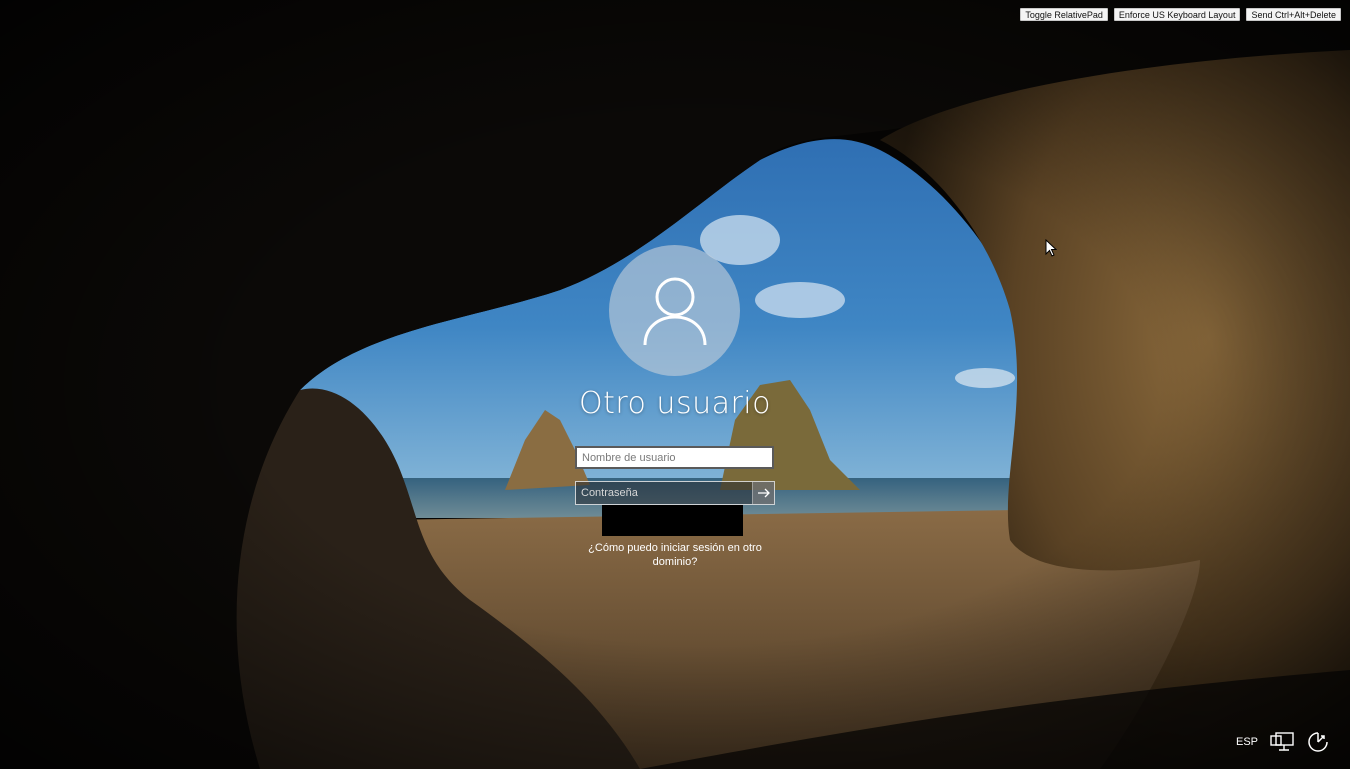  Describe the element at coordinates (674, 457) in the screenshot. I see `username-input` at that location.